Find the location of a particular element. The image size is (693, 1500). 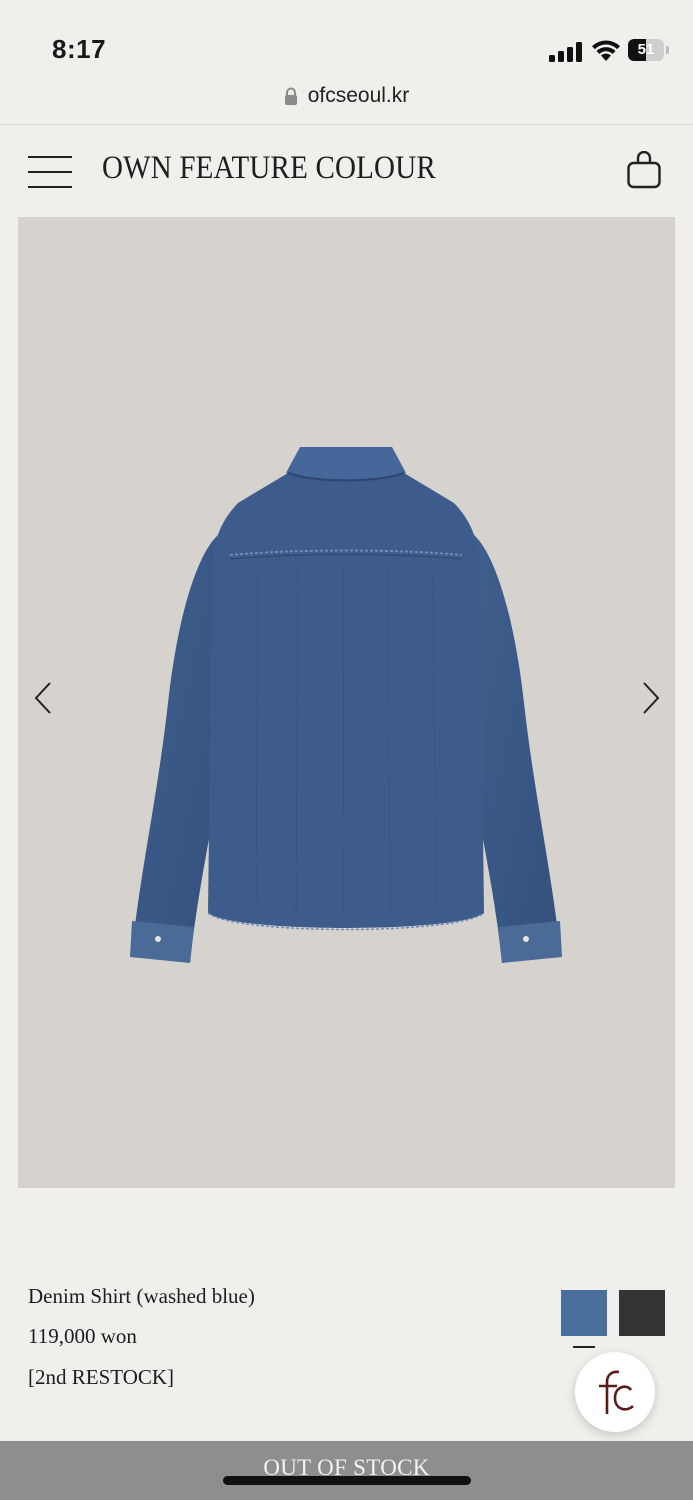

product-price: 119,000 won is located at coordinates (82, 1336).